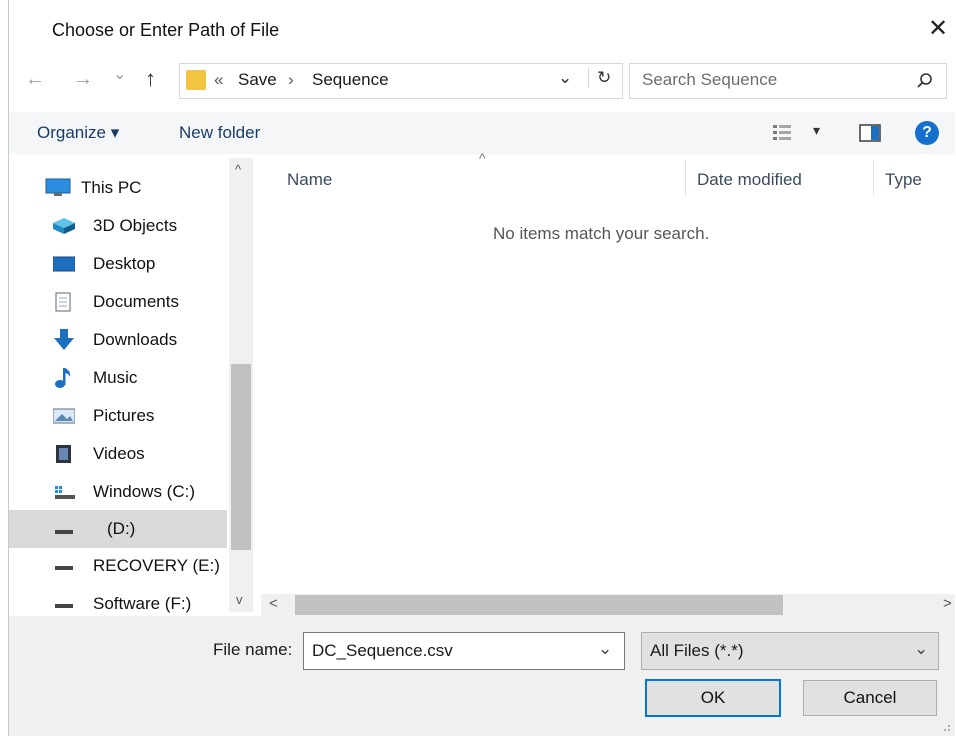 This screenshot has height=738, width=956. Describe the element at coordinates (947, 603) in the screenshot. I see `scroll-right-icon: >` at that location.